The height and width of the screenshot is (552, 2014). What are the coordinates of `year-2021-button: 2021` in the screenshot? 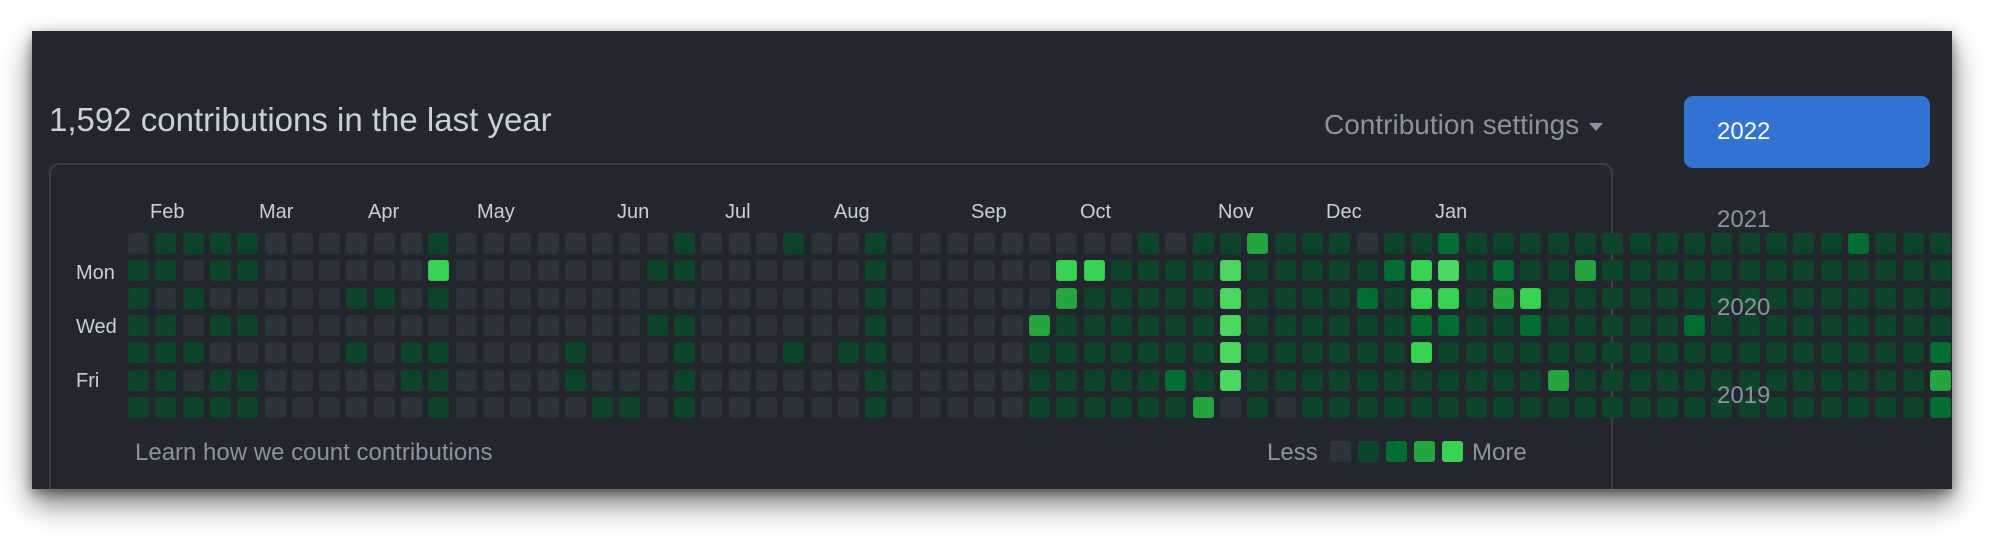 It's located at (1807, 220).